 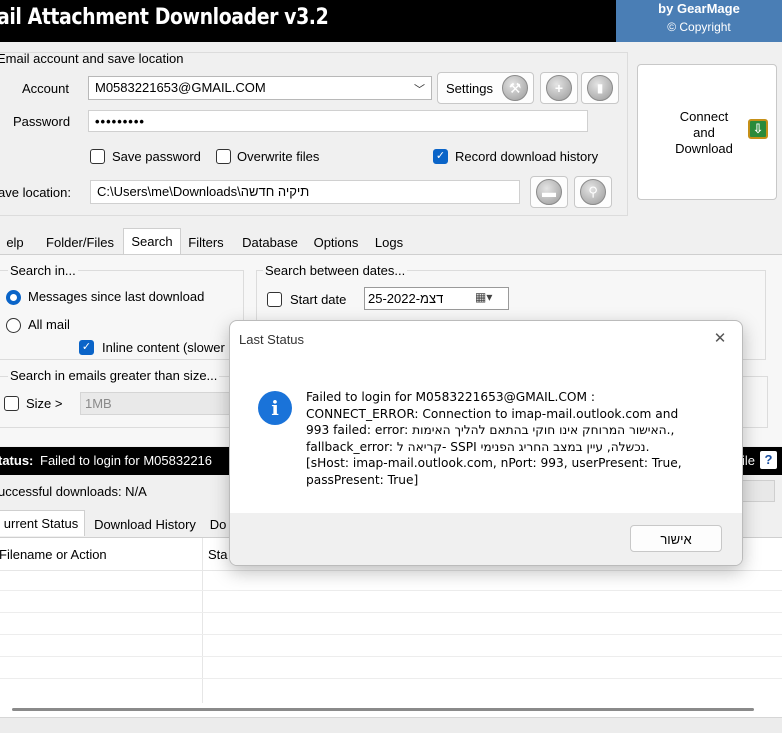 I want to click on start-date-checkbox, so click(x=274, y=299).